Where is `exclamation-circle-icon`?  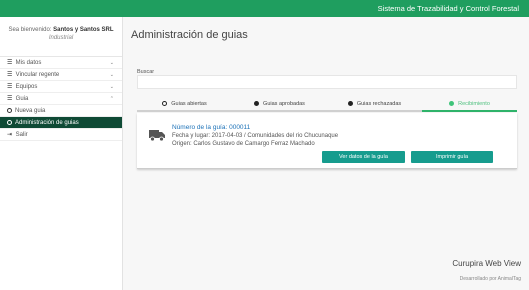 exclamation-circle-icon is located at coordinates (350, 103).